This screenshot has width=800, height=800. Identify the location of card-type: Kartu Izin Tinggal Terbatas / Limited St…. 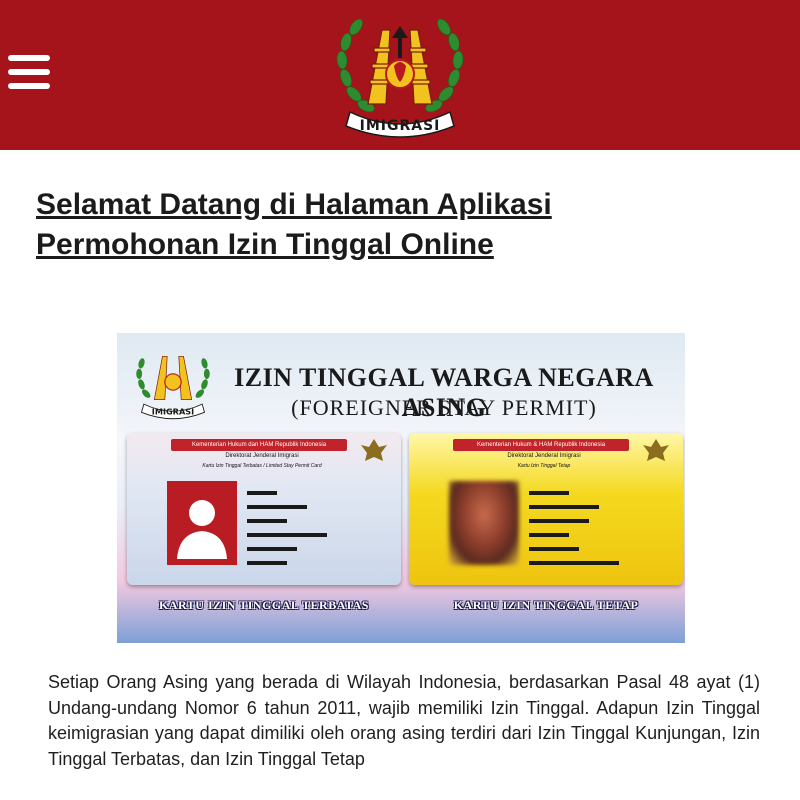
(262, 466).